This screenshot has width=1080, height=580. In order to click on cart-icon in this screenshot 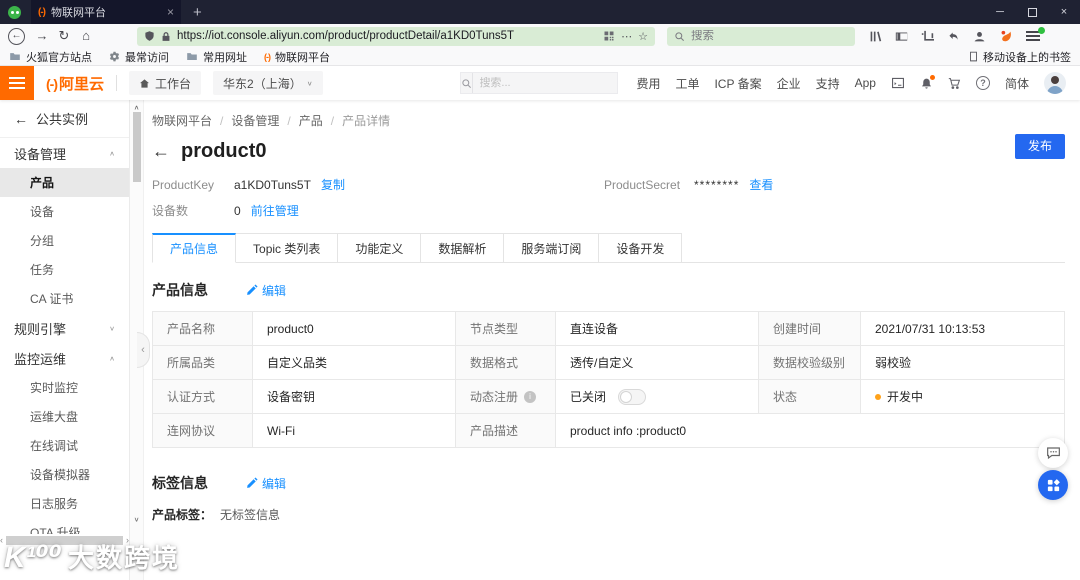, I will do `click(954, 83)`.